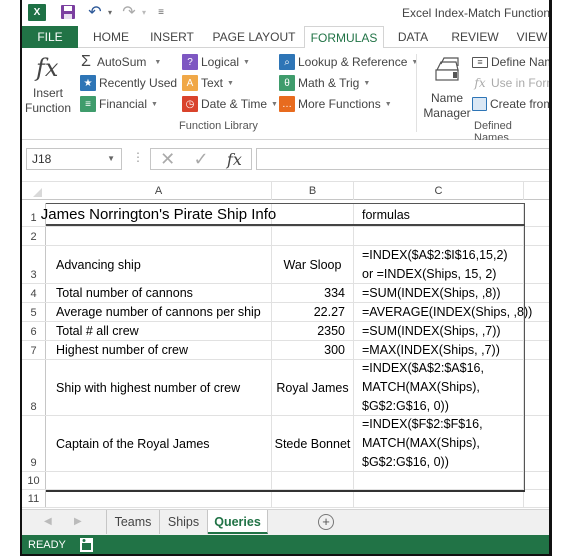 This screenshot has height=559, width=580. I want to click on cell-b7: 300, so click(313, 350).